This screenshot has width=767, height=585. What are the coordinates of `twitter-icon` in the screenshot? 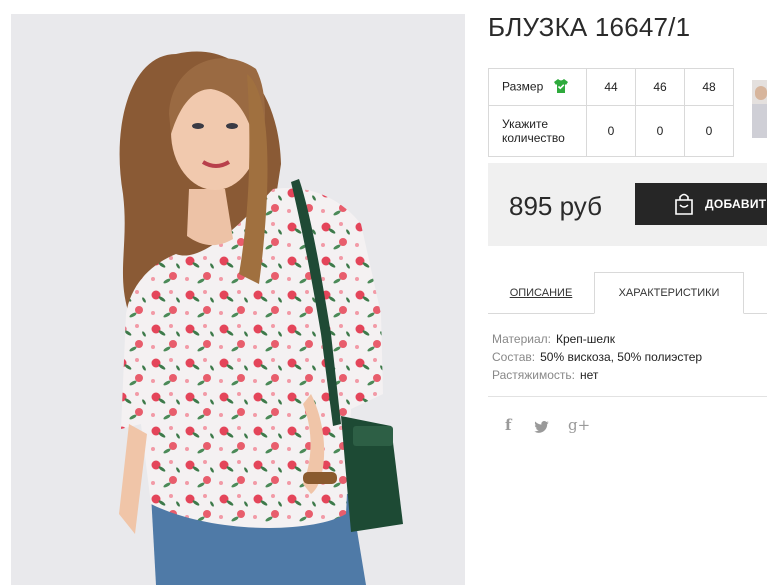 It's located at (541, 427).